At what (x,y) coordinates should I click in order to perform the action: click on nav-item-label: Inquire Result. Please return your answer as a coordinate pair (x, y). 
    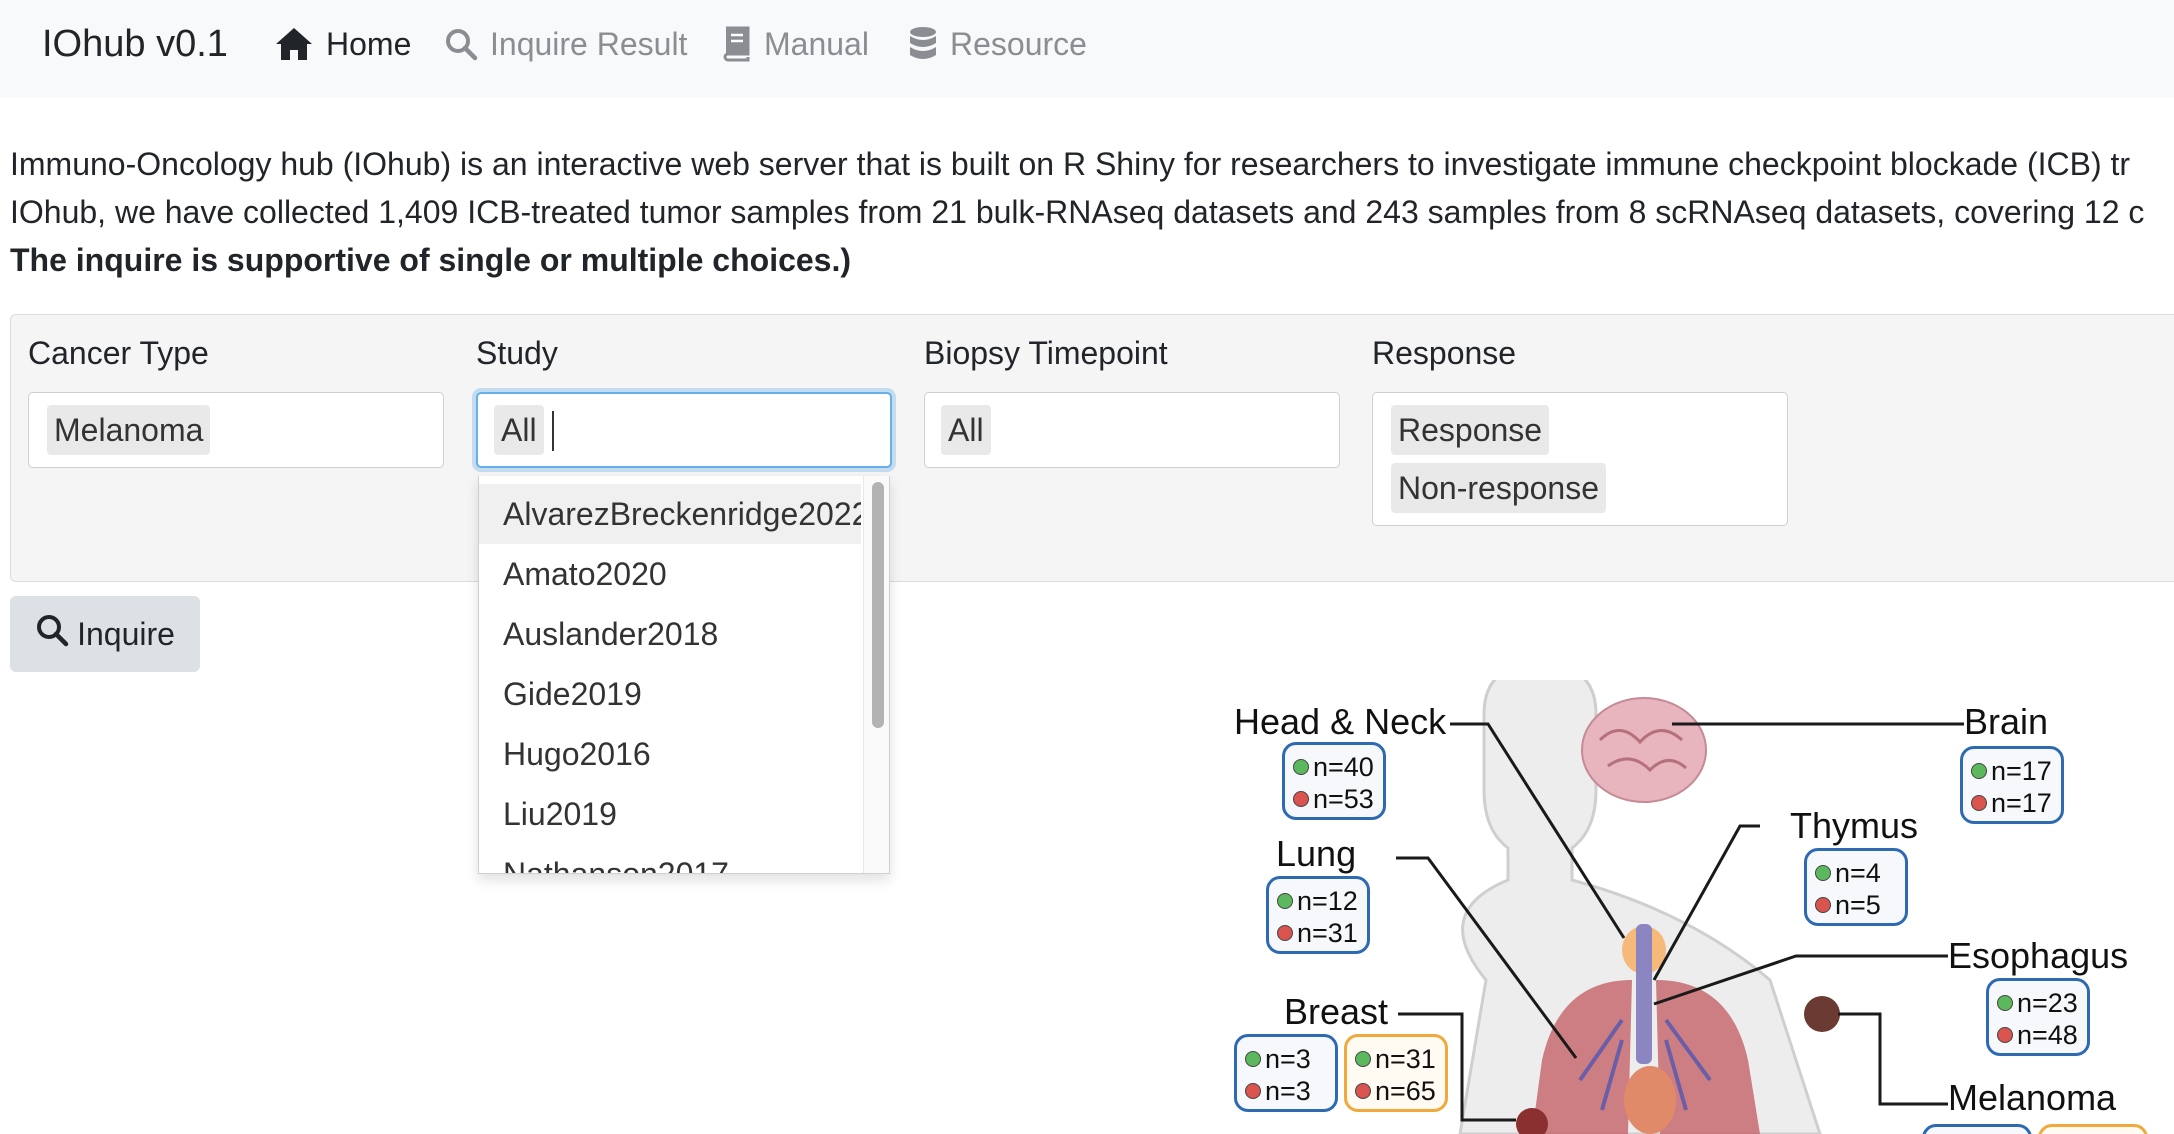
    Looking at the image, I should click on (589, 44).